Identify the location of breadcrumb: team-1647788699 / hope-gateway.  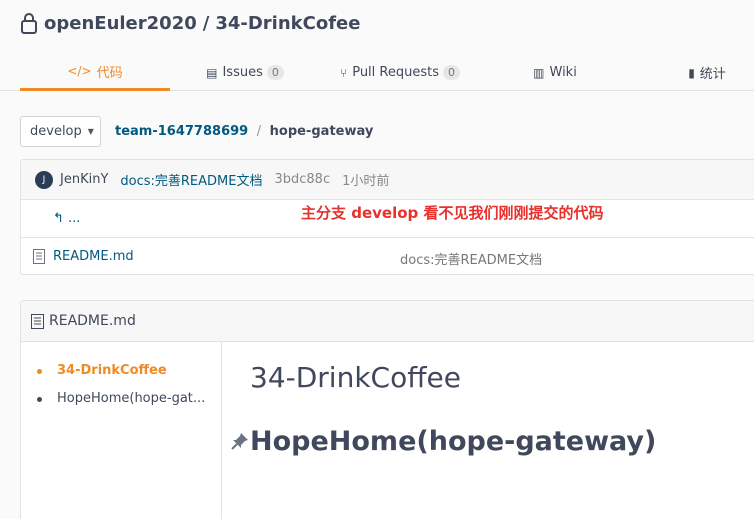
(244, 131).